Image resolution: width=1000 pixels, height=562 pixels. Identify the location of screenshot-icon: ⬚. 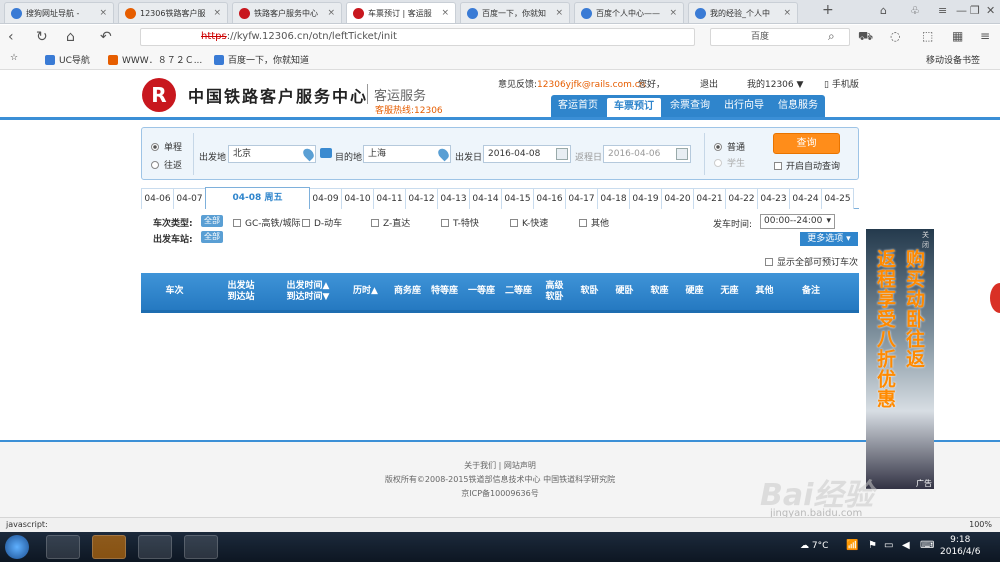
(927, 36).